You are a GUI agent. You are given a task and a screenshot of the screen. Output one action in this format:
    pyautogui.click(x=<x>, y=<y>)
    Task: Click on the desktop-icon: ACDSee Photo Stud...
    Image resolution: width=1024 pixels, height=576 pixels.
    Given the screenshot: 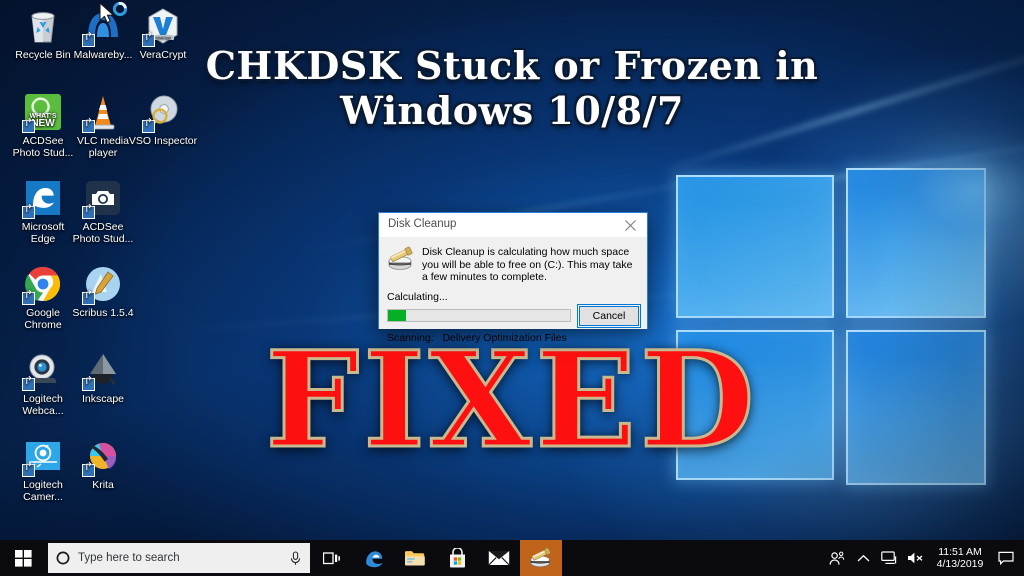 What is the action you would take?
    pyautogui.click(x=103, y=211)
    